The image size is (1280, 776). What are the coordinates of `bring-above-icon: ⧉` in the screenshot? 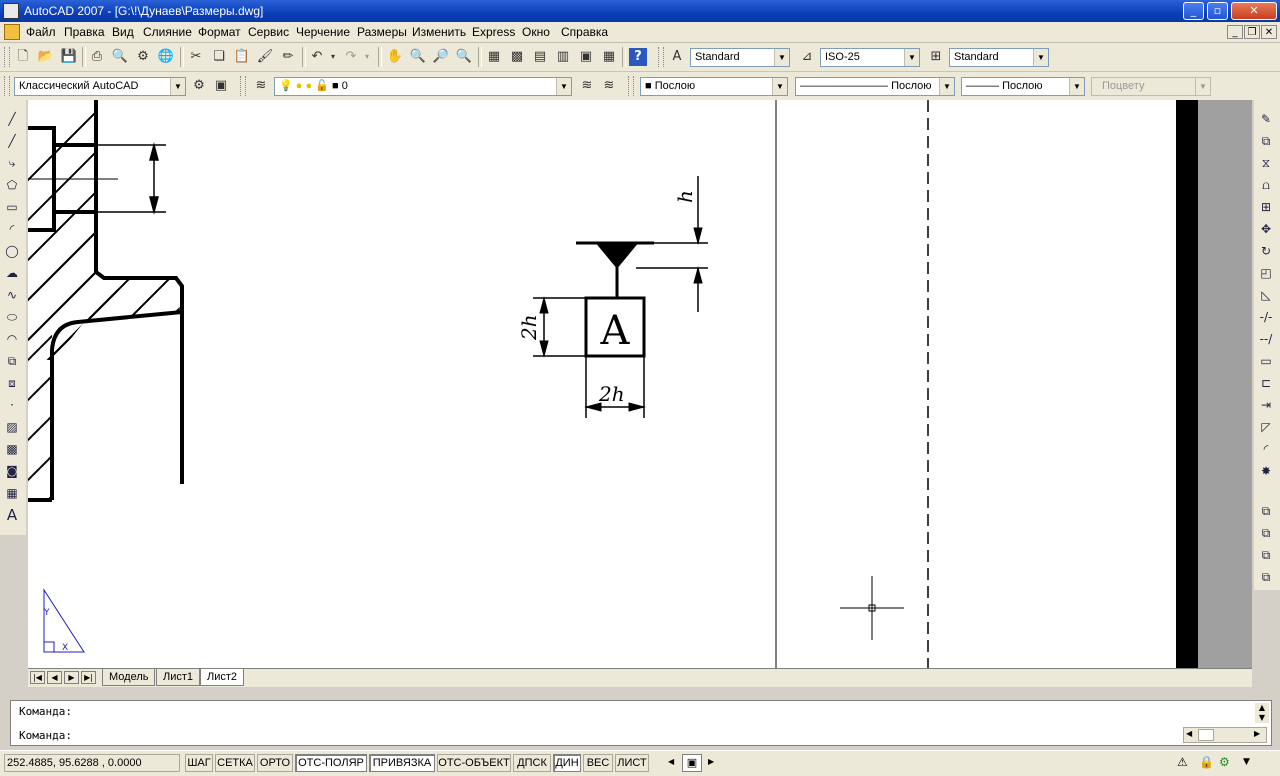 It's located at (1266, 555).